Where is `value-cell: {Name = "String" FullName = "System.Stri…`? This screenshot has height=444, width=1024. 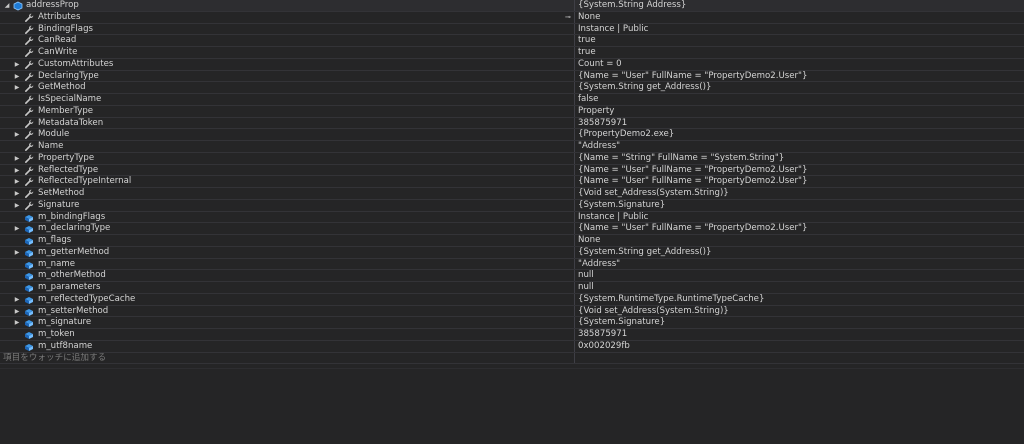
value-cell: {Name = "String" FullName = "System.Stri… is located at coordinates (801, 158).